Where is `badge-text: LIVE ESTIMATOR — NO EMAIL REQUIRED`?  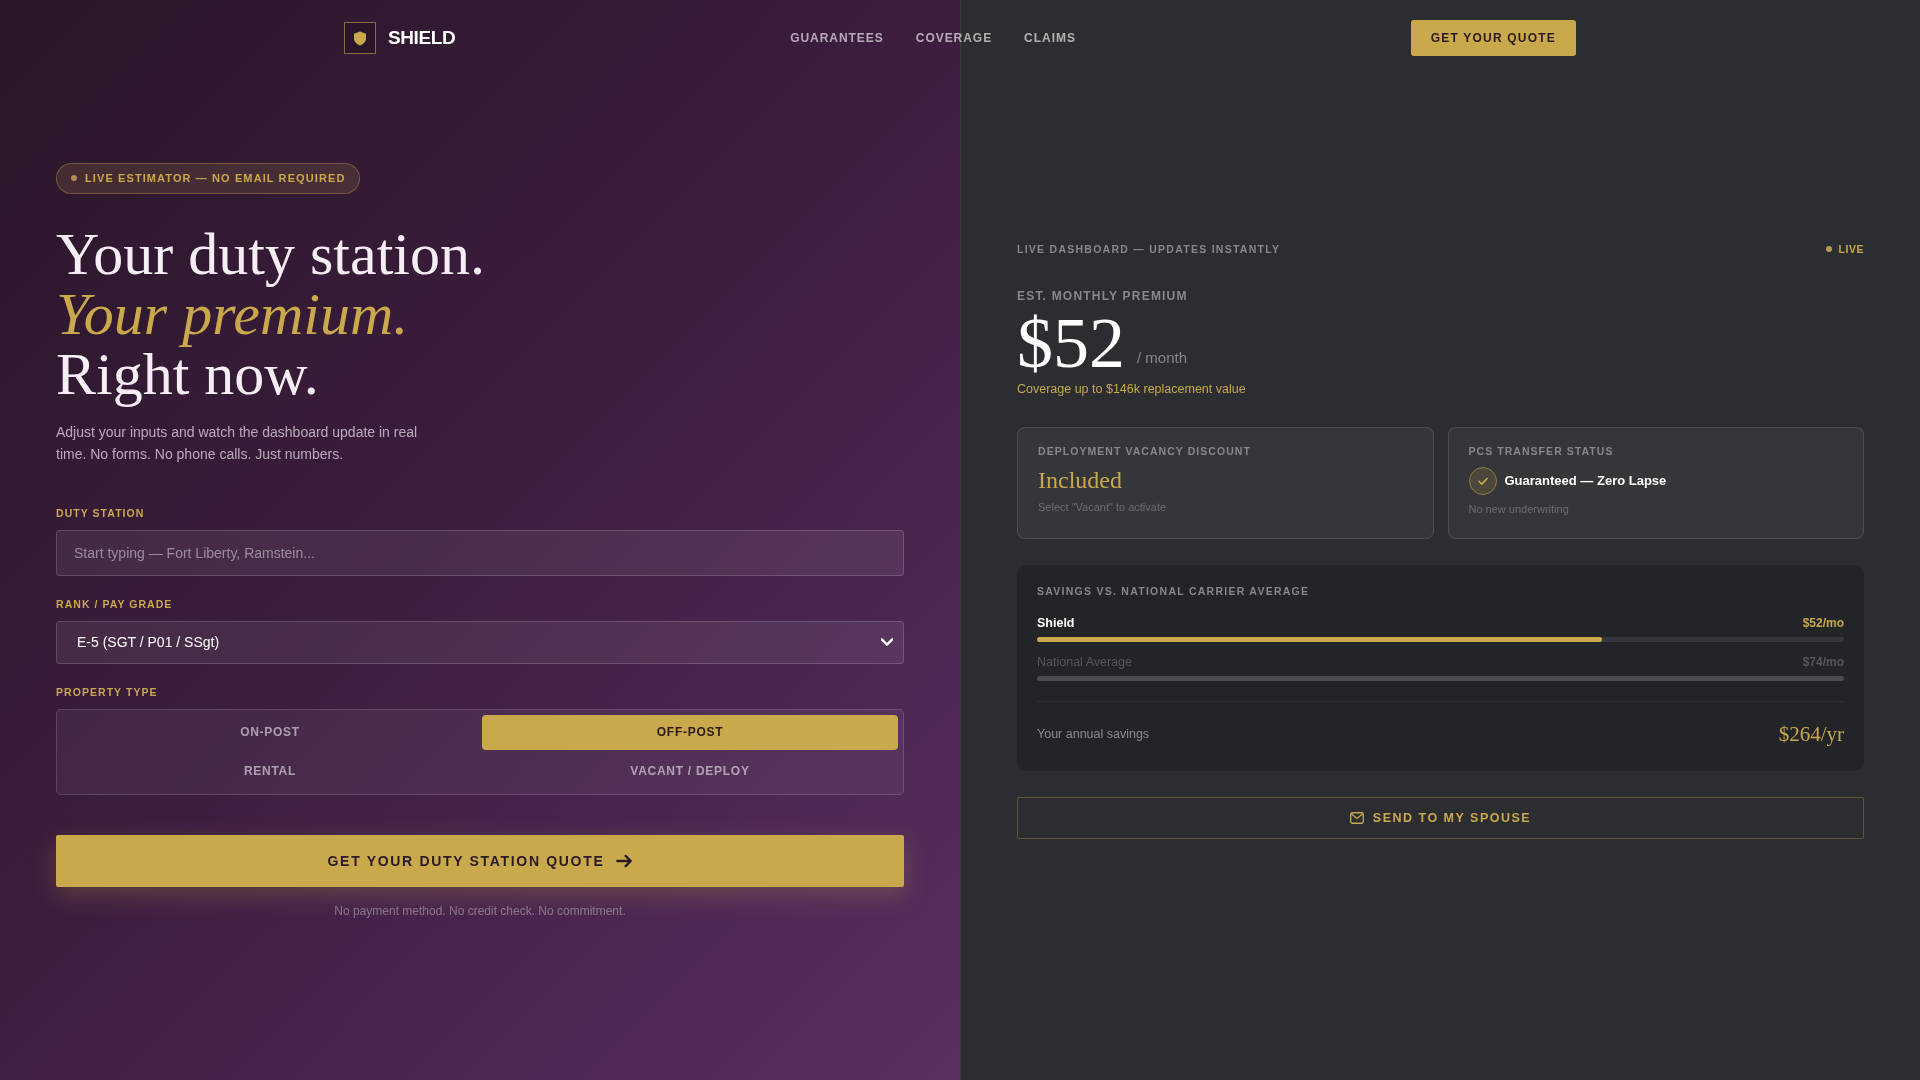 badge-text: LIVE ESTIMATOR — NO EMAIL REQUIRED is located at coordinates (215, 178).